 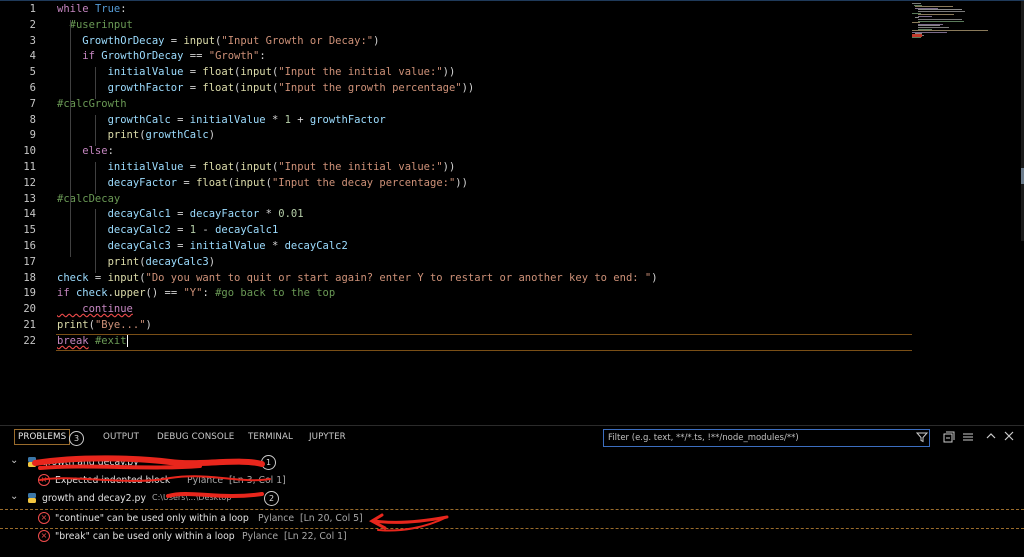 I want to click on code-token: if, so click(x=63, y=293).